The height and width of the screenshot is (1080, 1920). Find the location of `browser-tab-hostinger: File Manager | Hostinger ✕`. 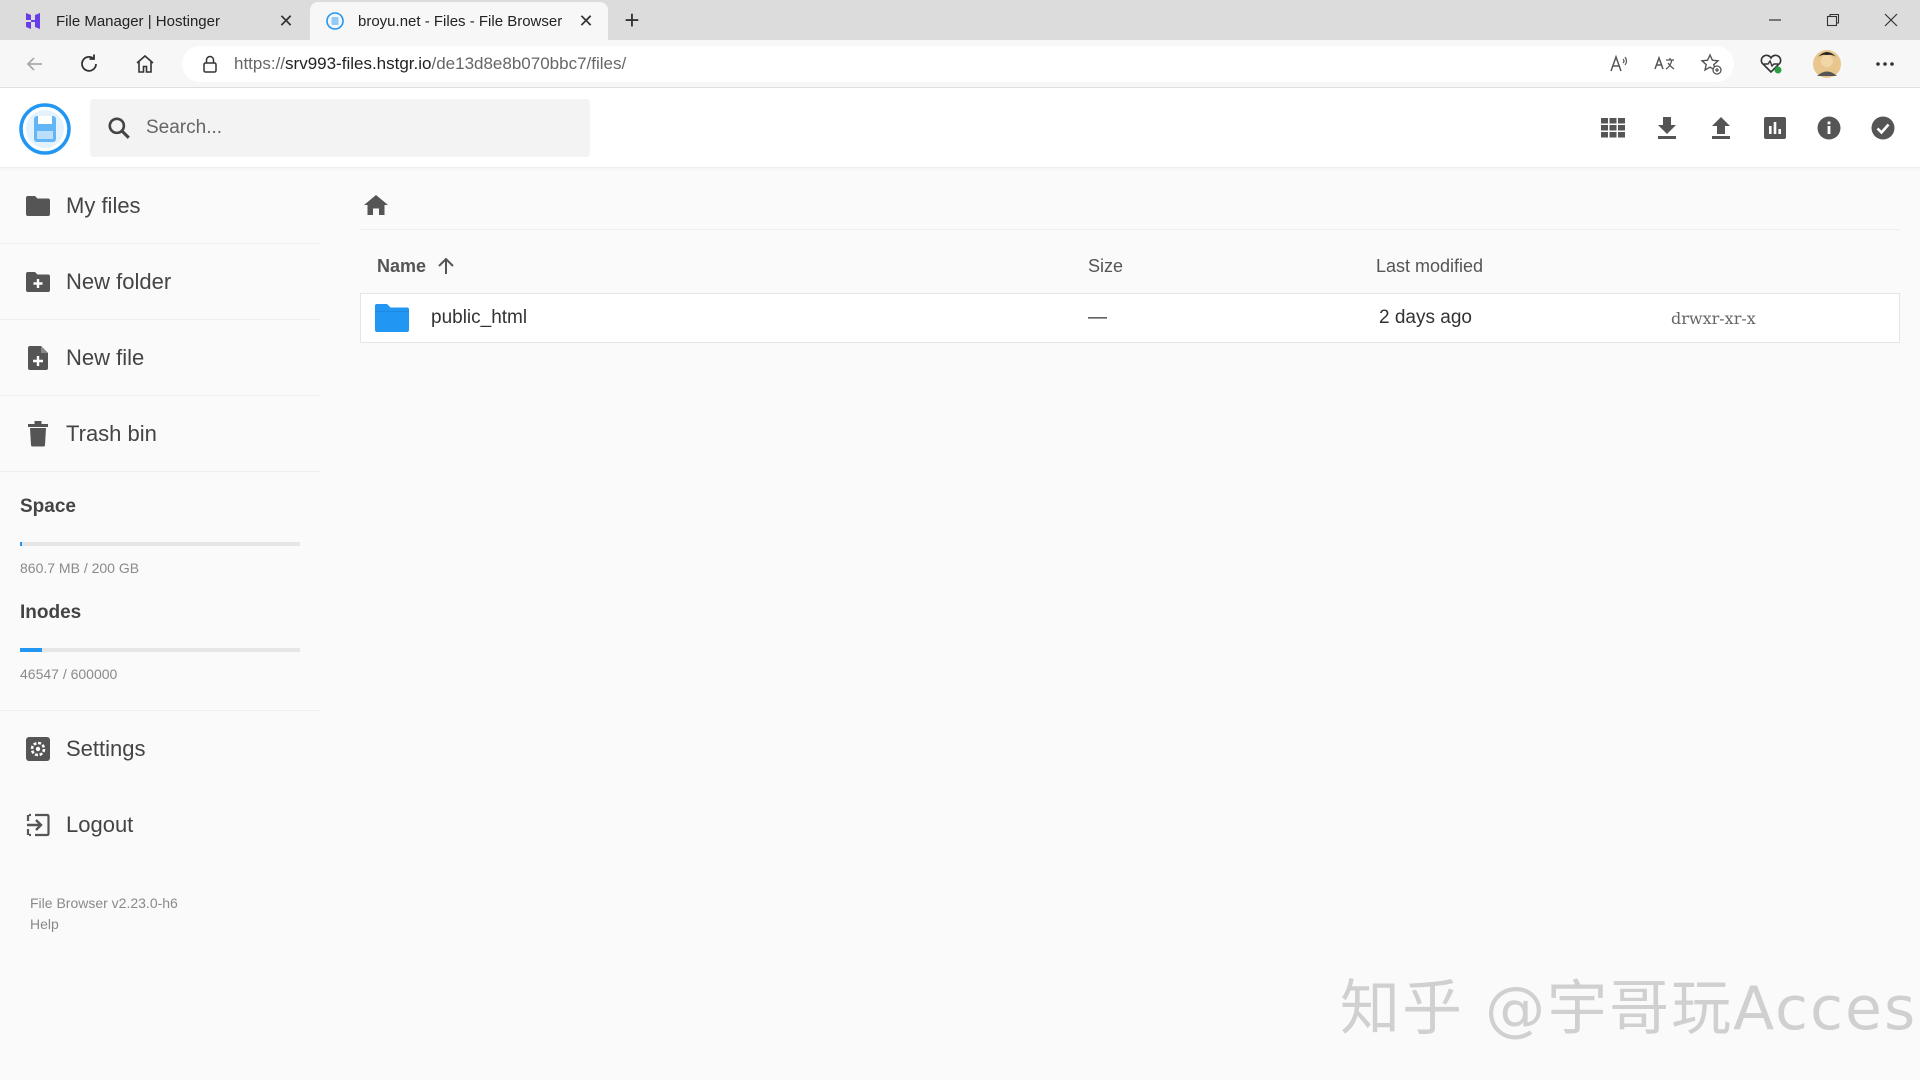

browser-tab-hostinger: File Manager | Hostinger ✕ is located at coordinates (158, 21).